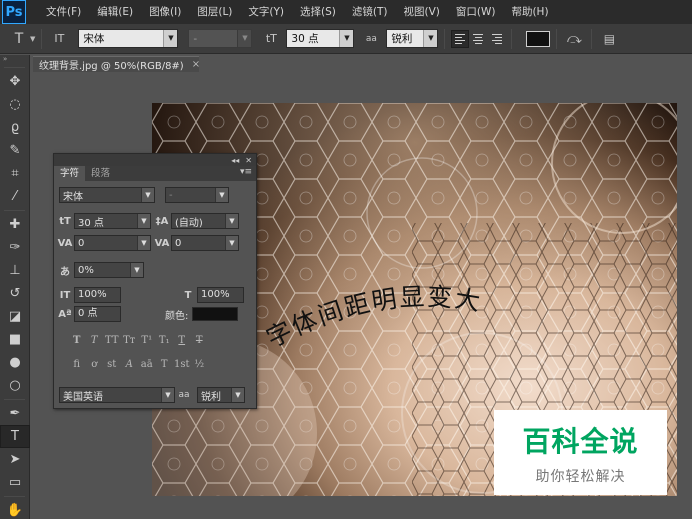  What do you see at coordinates (235, 160) in the screenshot?
I see `collapse-panel-icon: ◂◂` at bounding box center [235, 160].